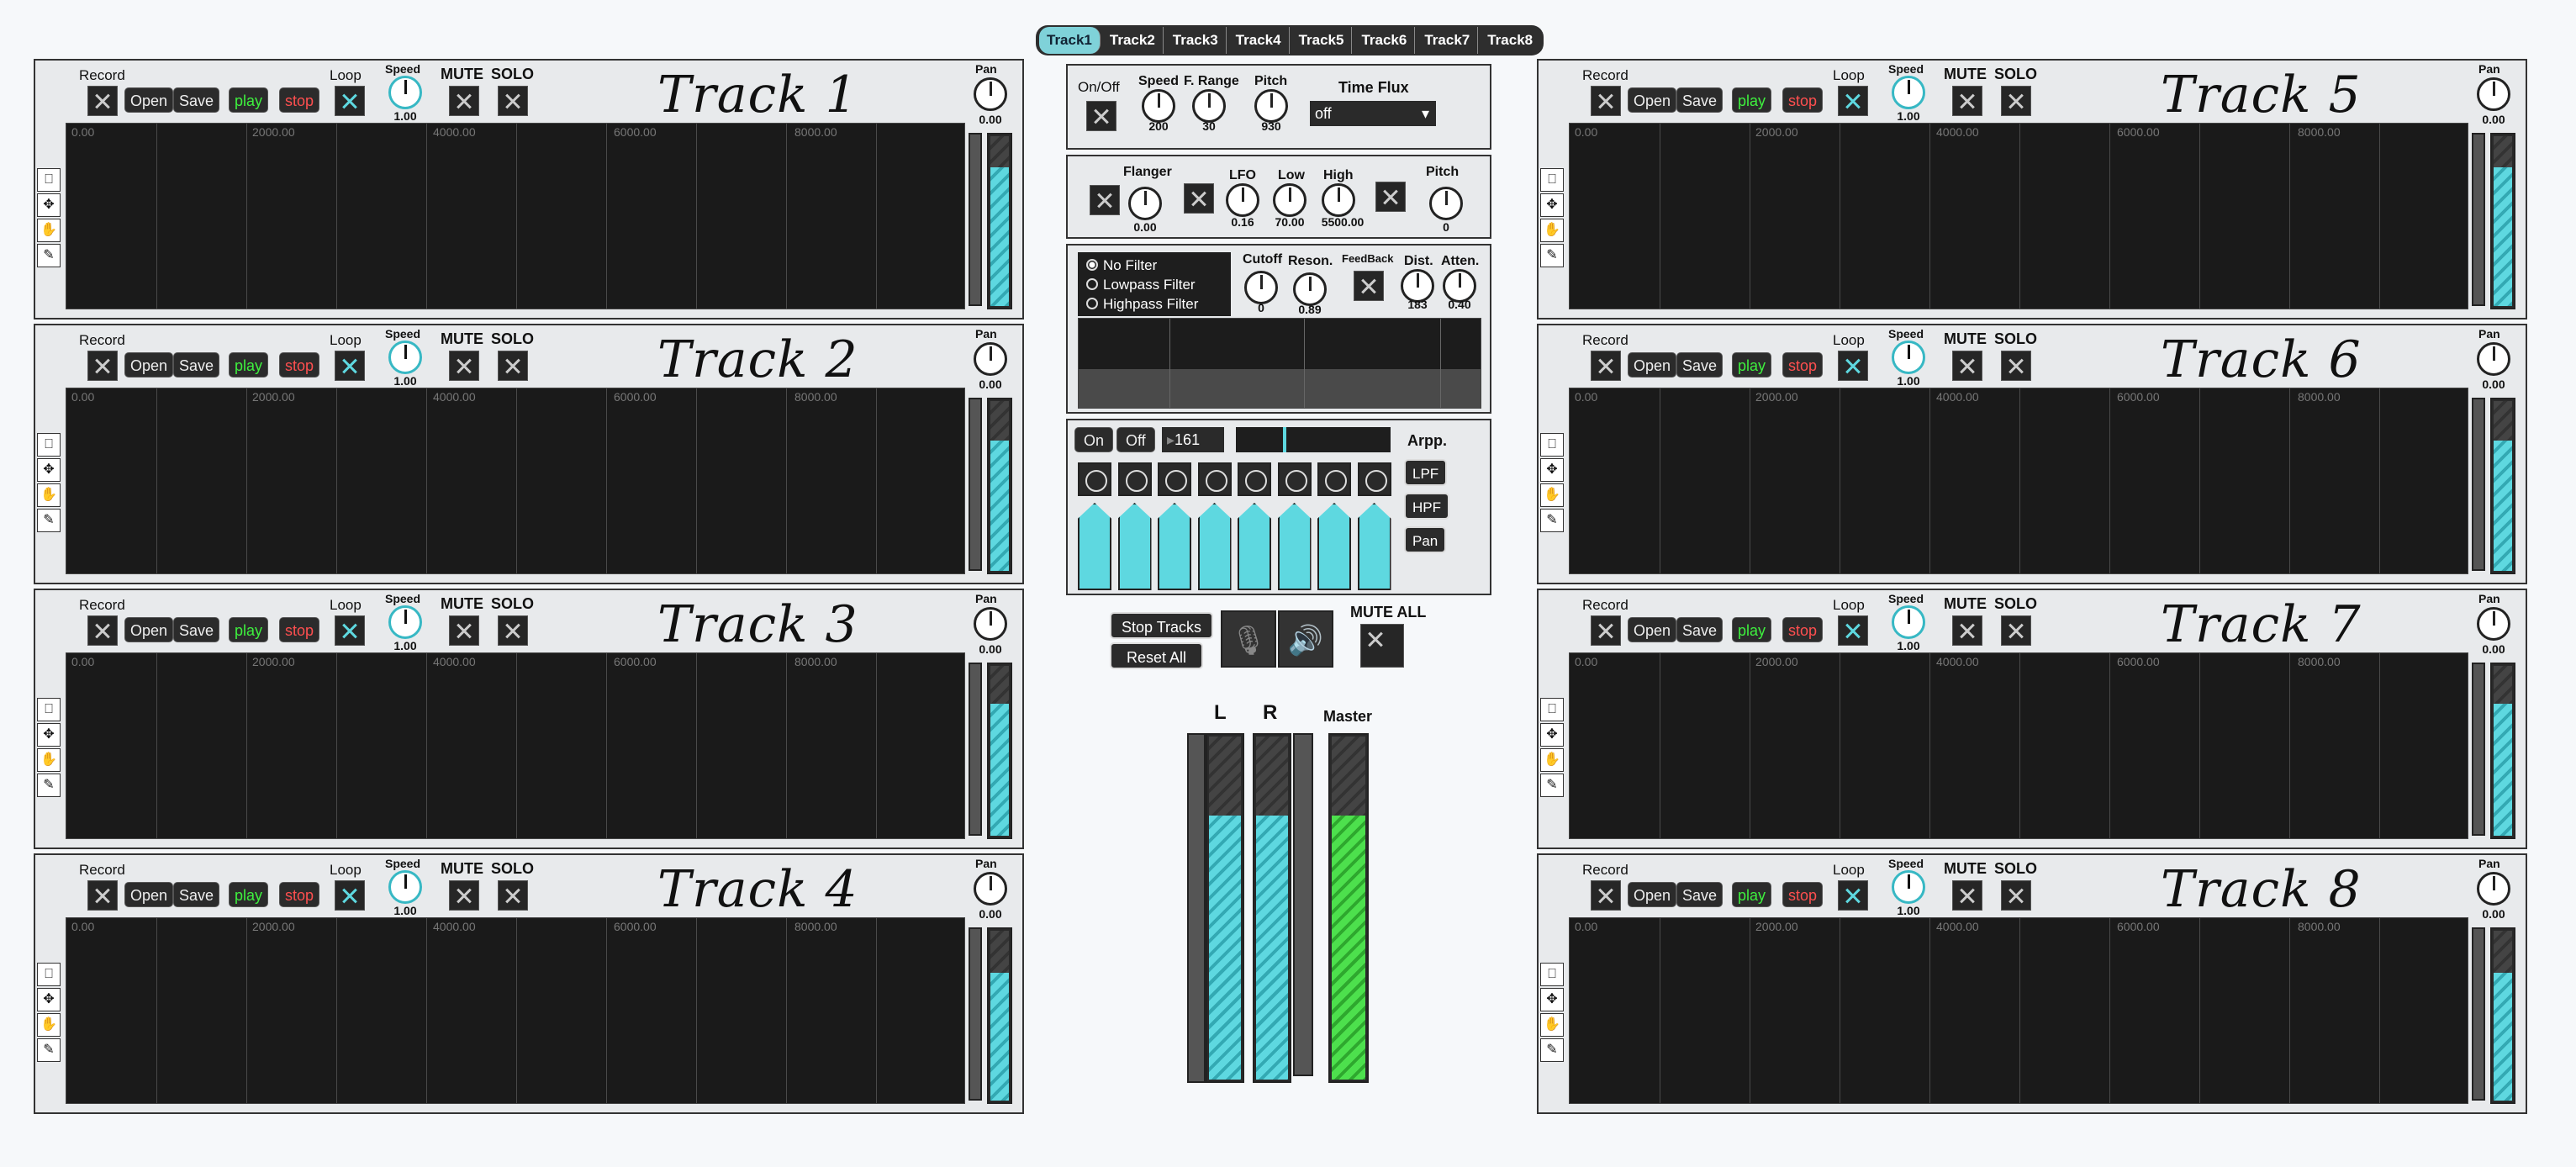  Describe the element at coordinates (1382, 646) in the screenshot. I see `mute-all-toggle` at that location.